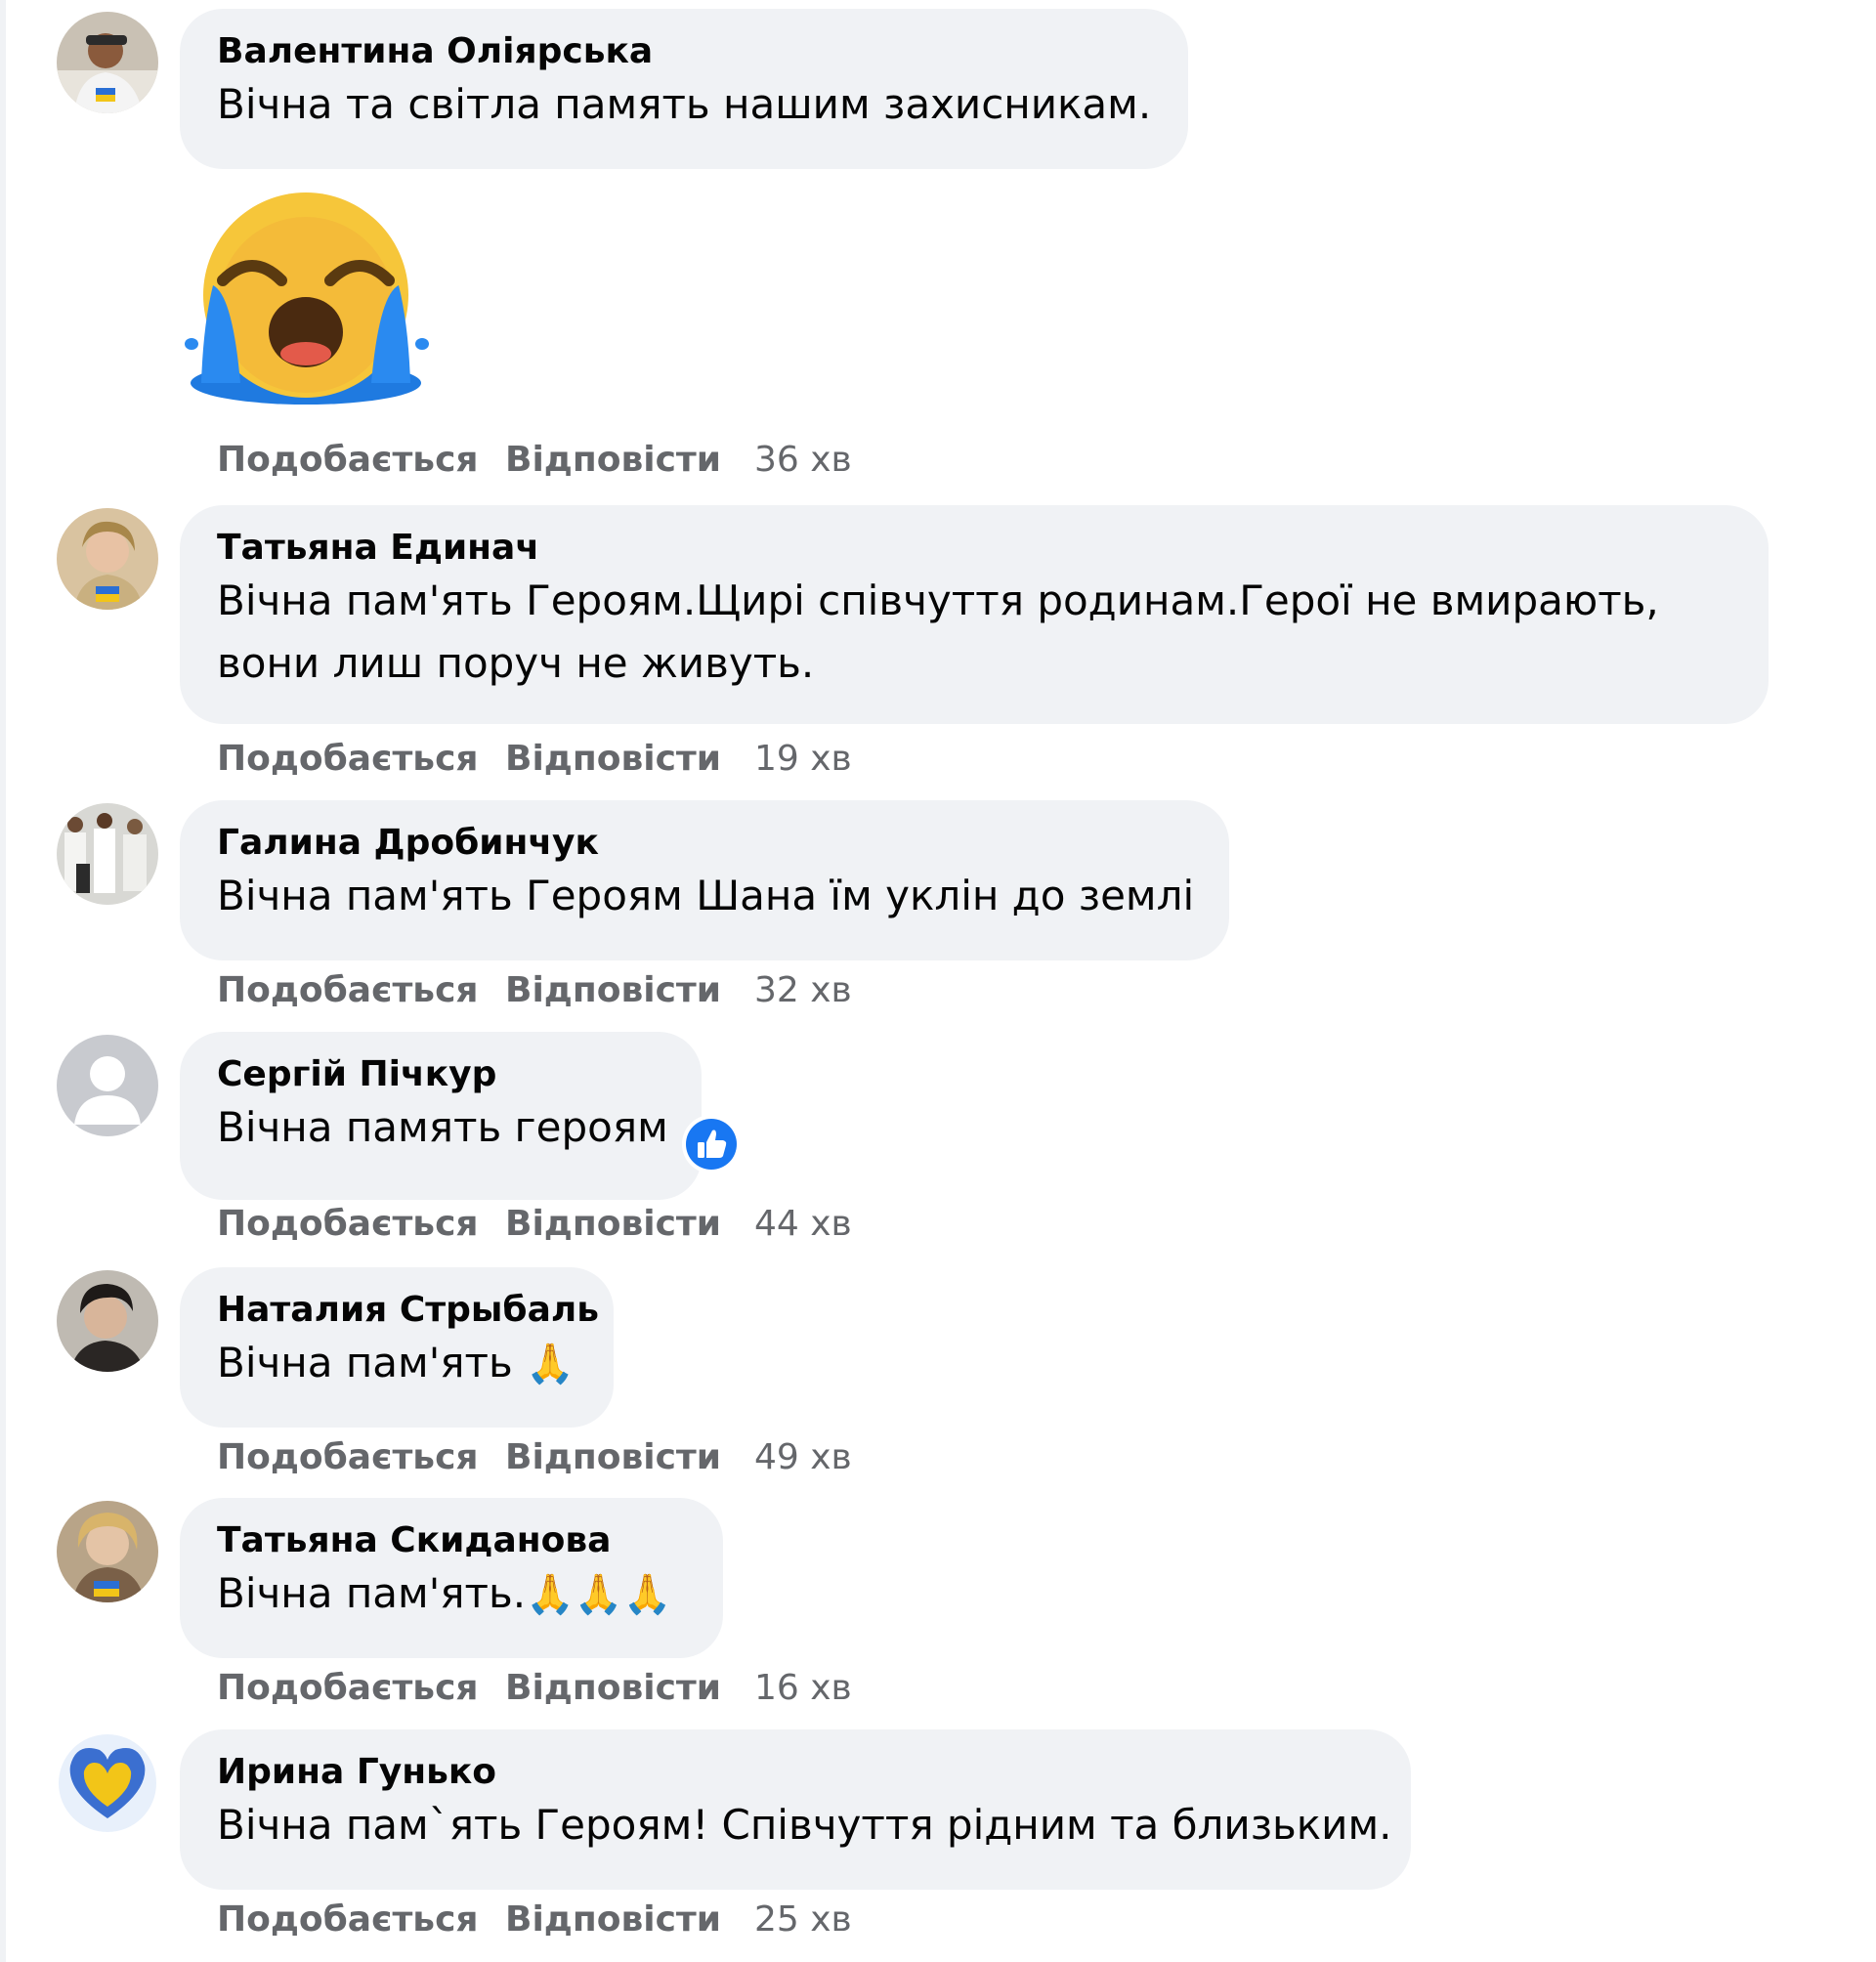 This screenshot has width=1876, height=1962. I want to click on comment-text: Вічна та світла память нашим захисникам., so click(684, 104).